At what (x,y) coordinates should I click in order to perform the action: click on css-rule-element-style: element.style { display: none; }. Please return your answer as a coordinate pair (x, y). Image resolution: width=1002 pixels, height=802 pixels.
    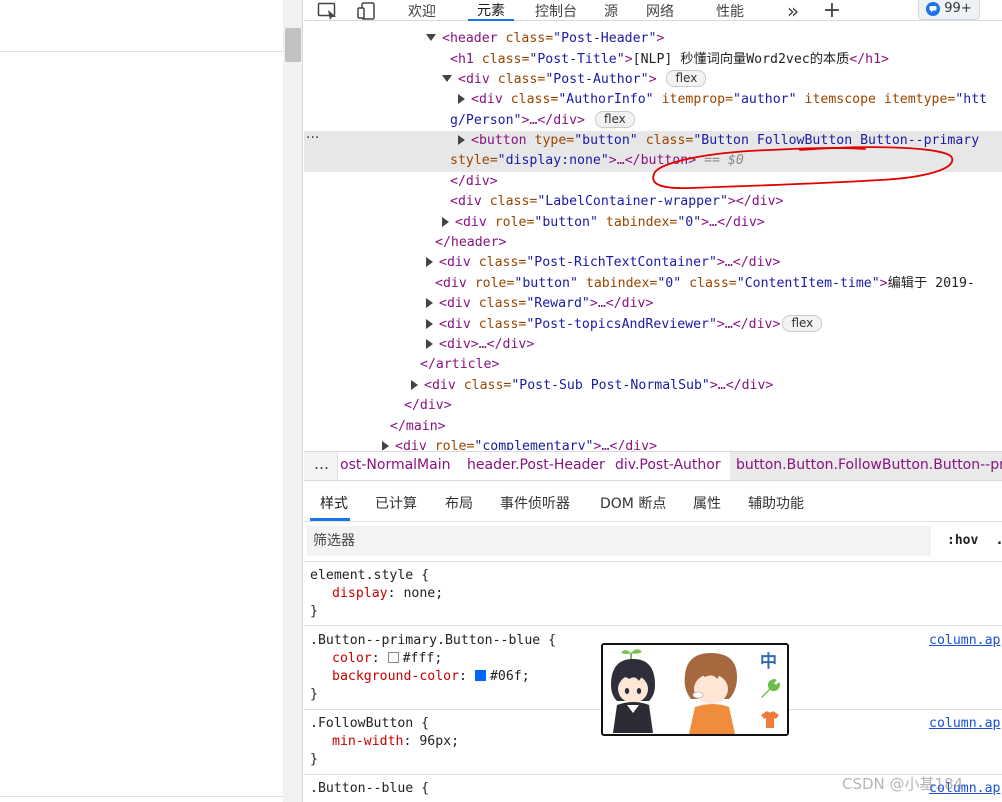
    Looking at the image, I should click on (653, 594).